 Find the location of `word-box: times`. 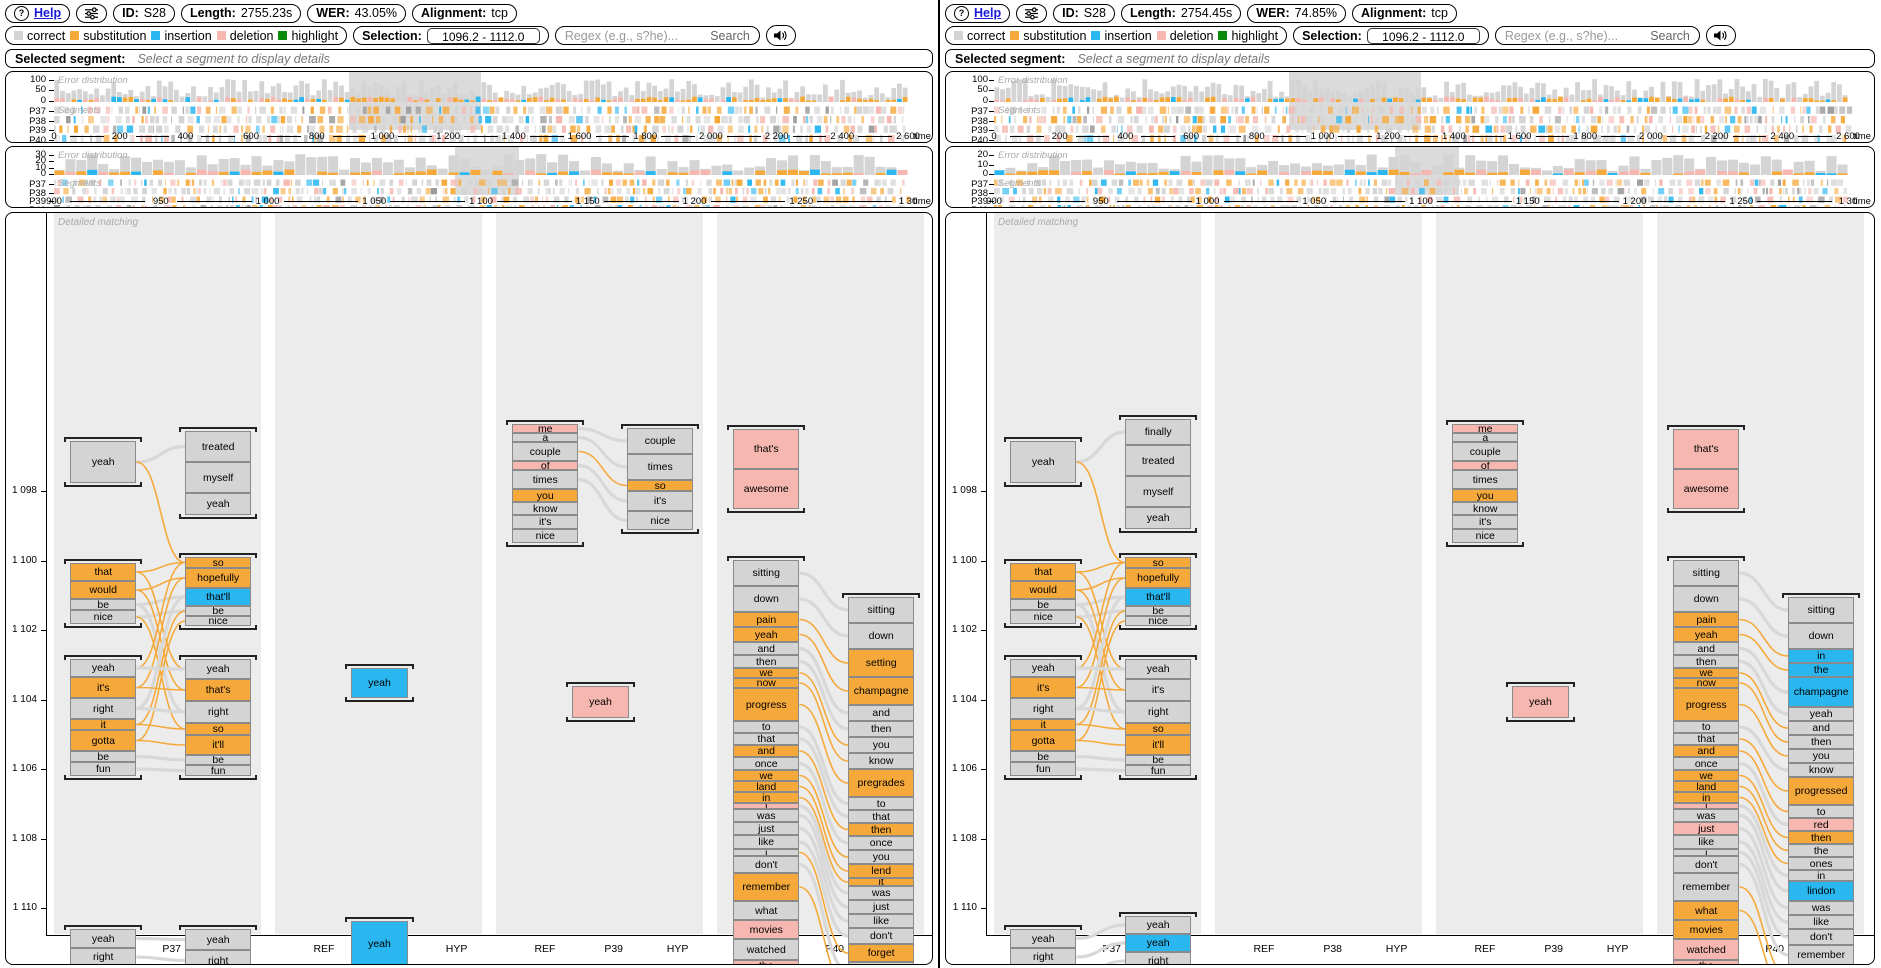

word-box: times is located at coordinates (1485, 479).